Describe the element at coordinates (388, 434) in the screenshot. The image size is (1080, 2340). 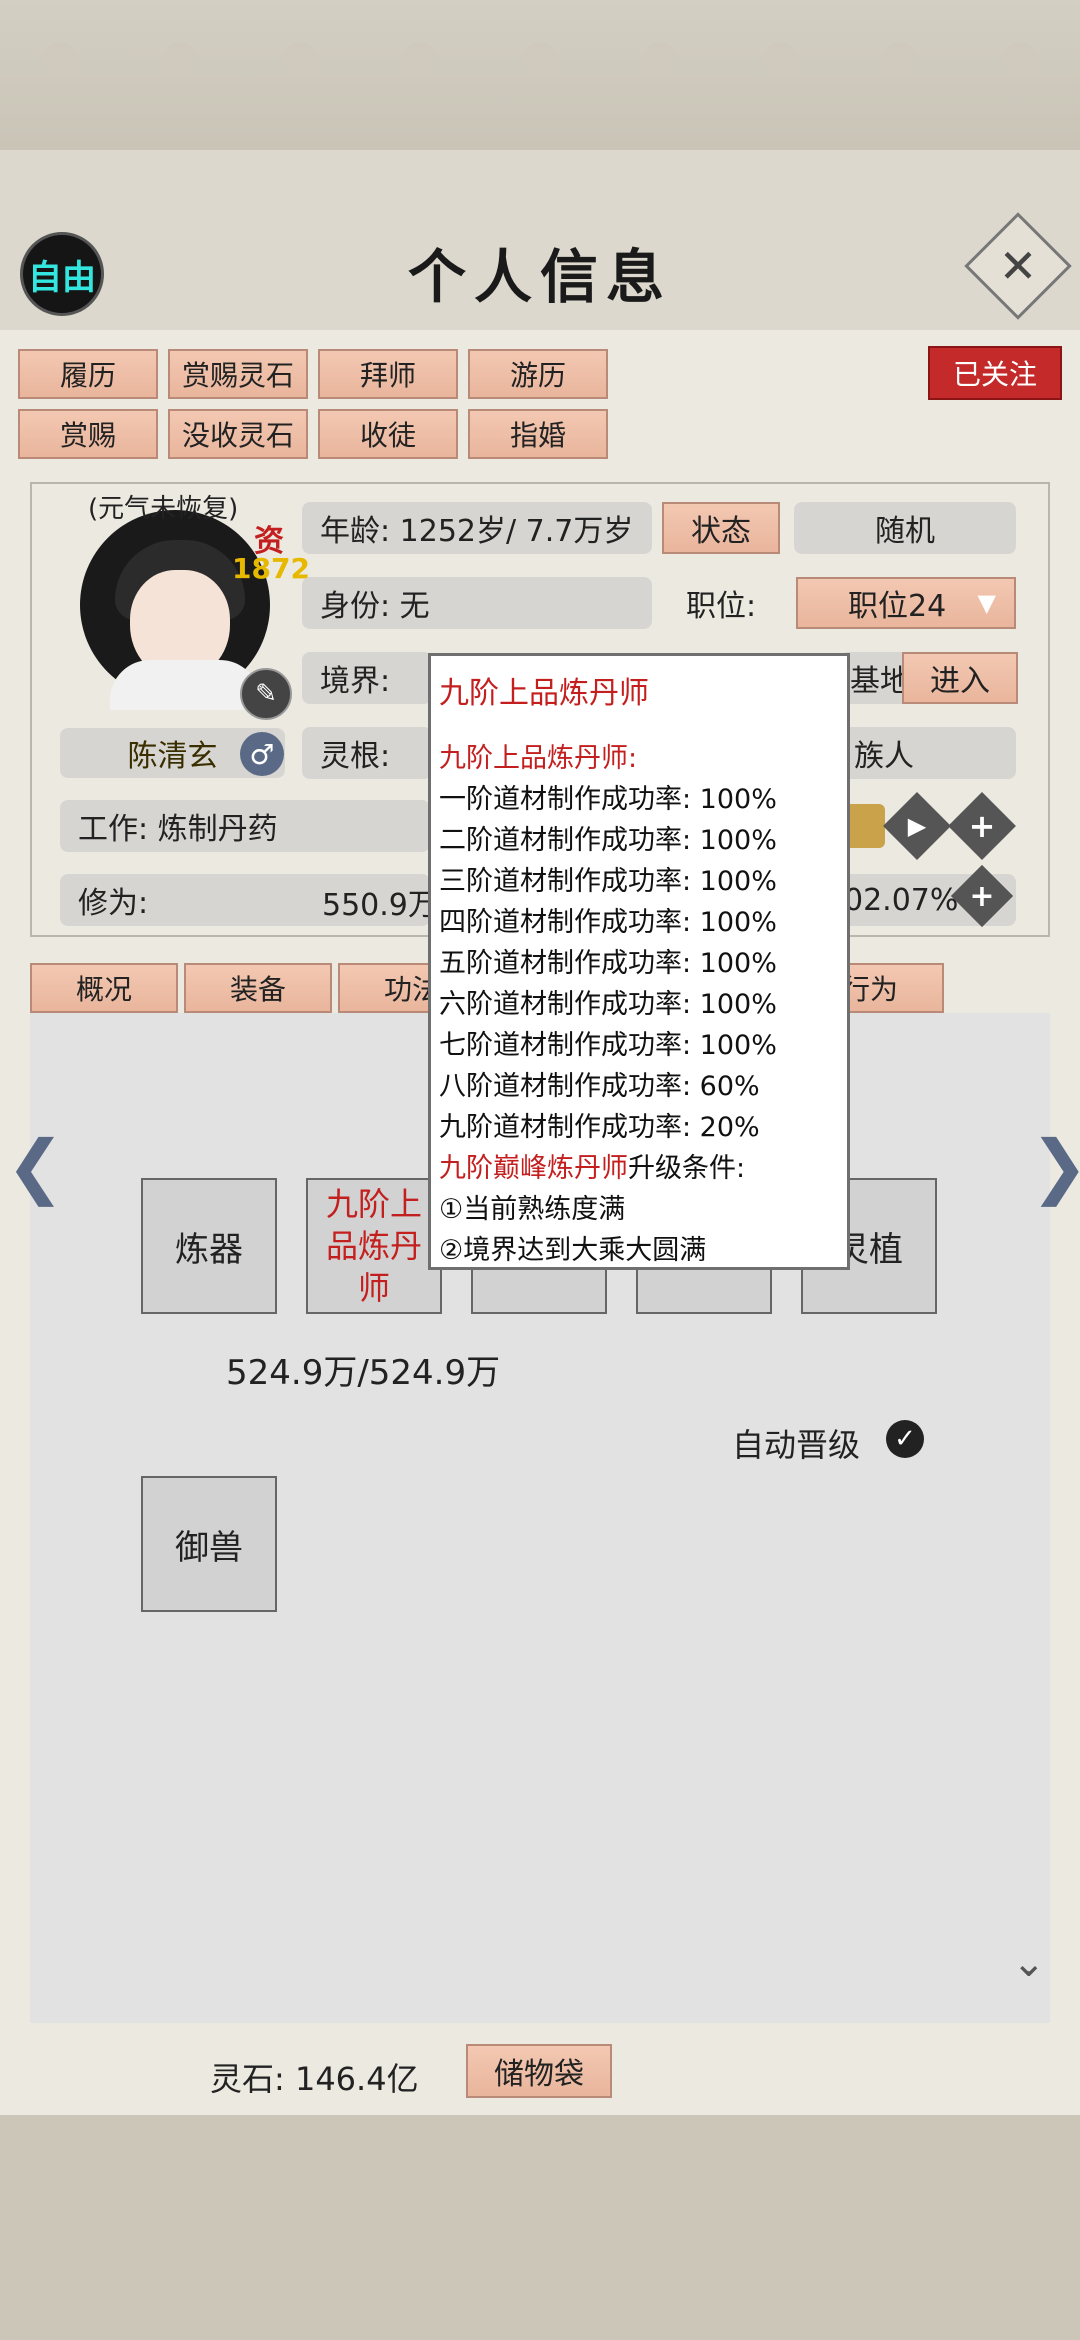
I see `take-disciple-button: 收徒` at that location.